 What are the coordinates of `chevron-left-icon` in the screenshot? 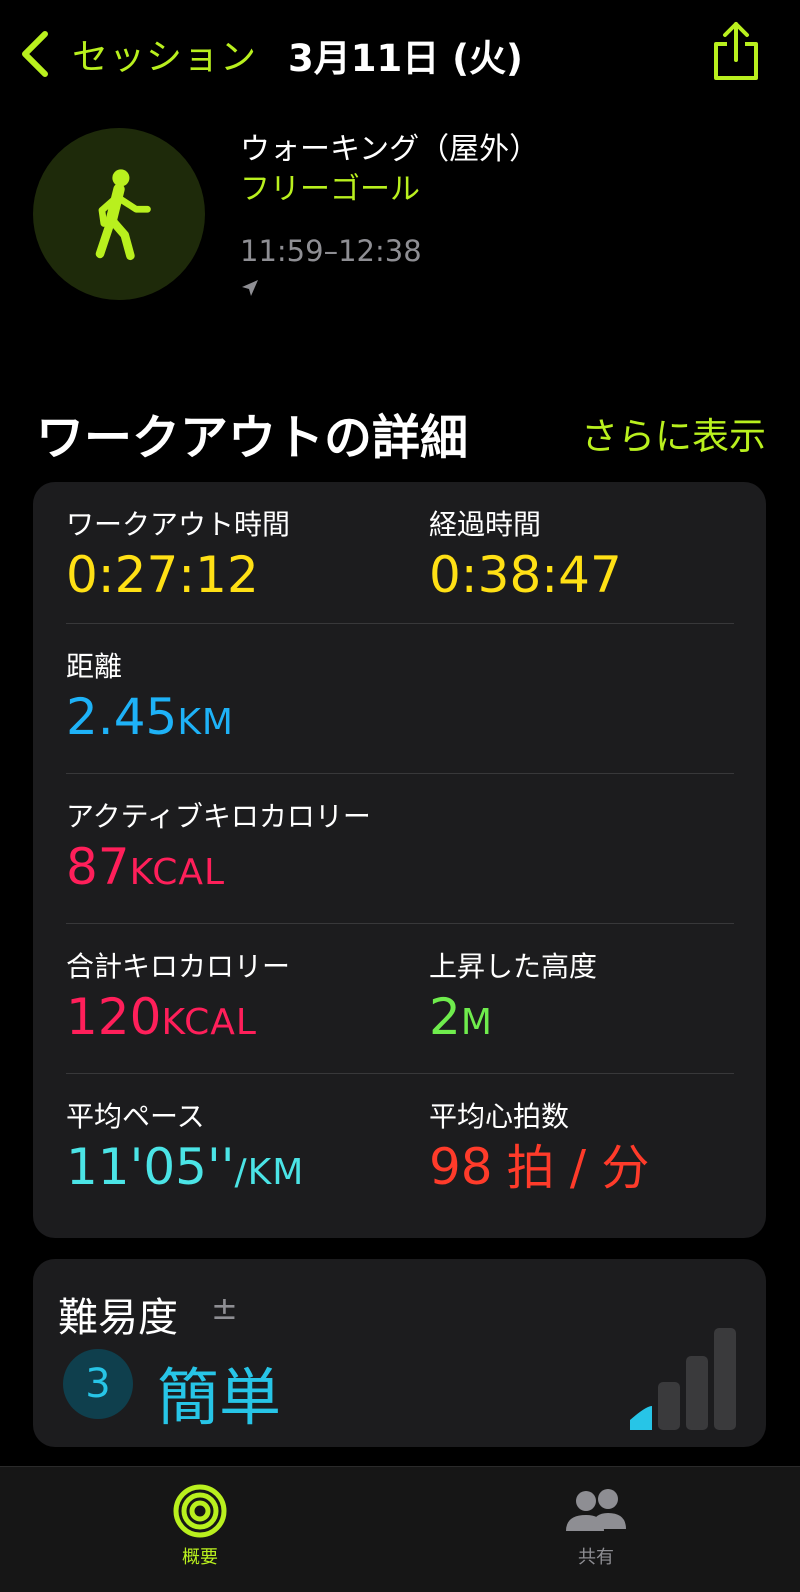 It's located at (35, 54).